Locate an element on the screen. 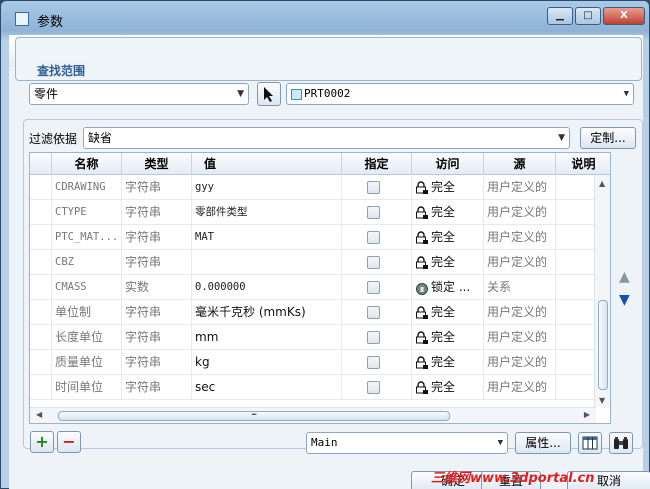 The height and width of the screenshot is (489, 650). move-up-arrow-icon: ▲ is located at coordinates (624, 277).